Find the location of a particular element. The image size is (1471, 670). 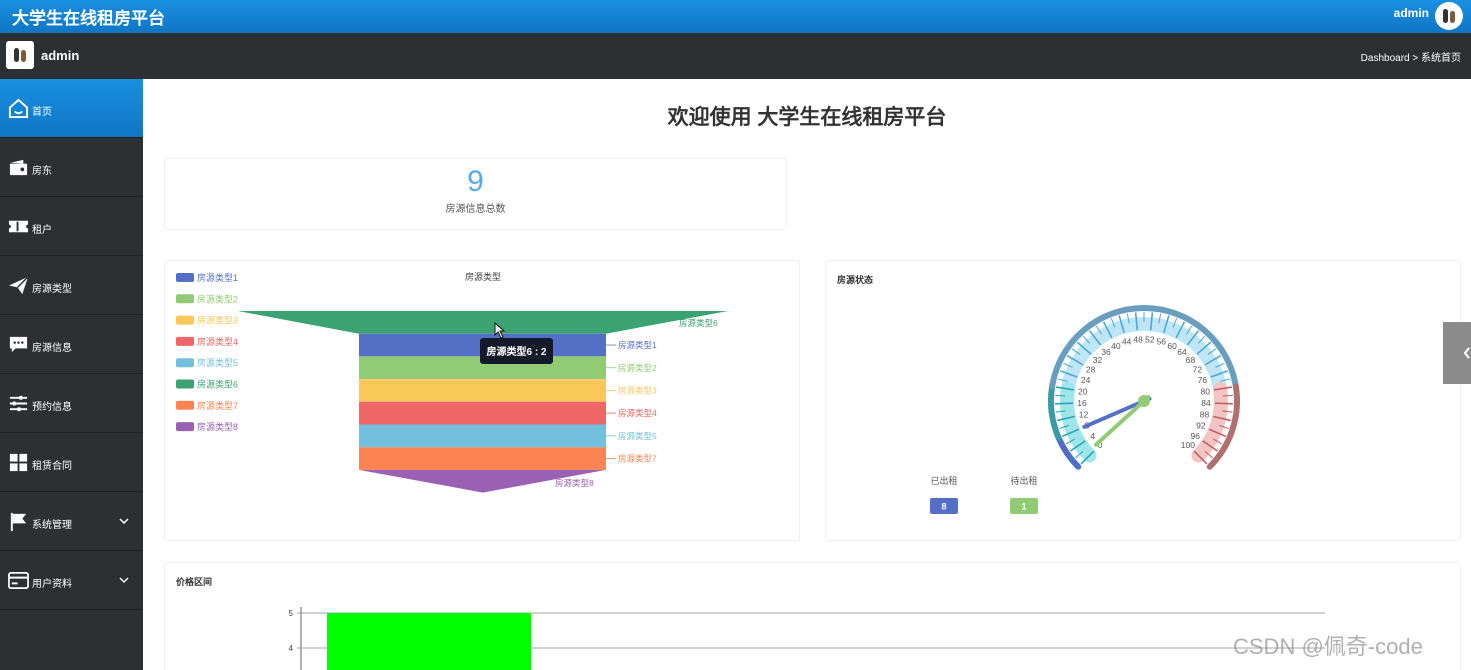

chevron-left-icon is located at coordinates (1466, 353).